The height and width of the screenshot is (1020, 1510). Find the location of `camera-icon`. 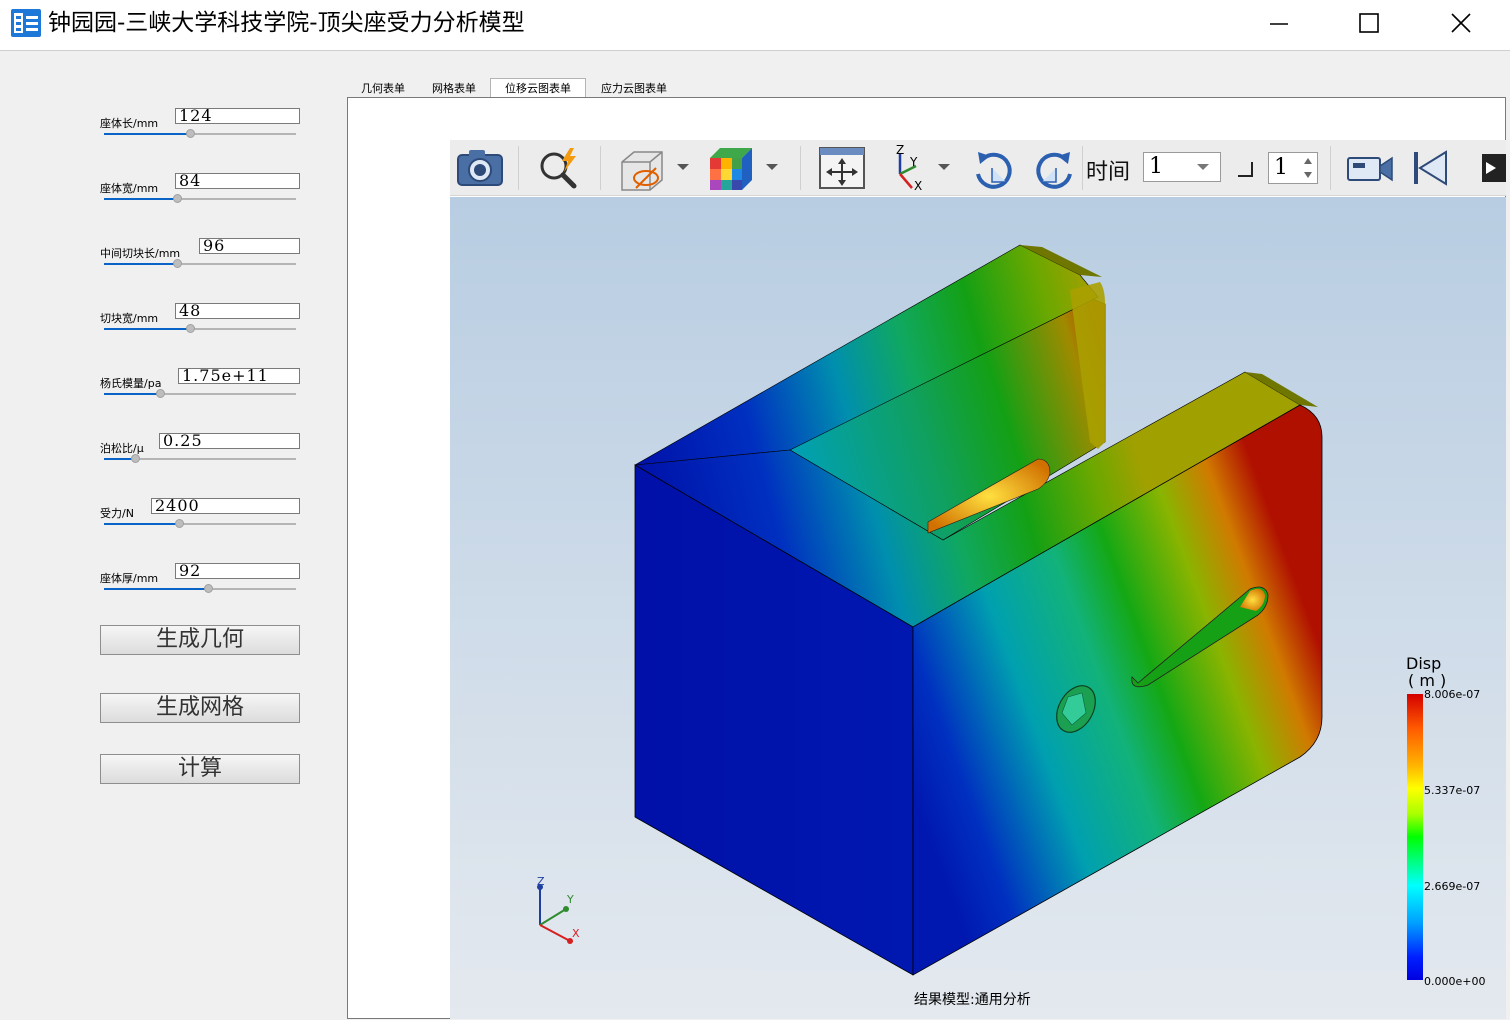

camera-icon is located at coordinates (480, 168).